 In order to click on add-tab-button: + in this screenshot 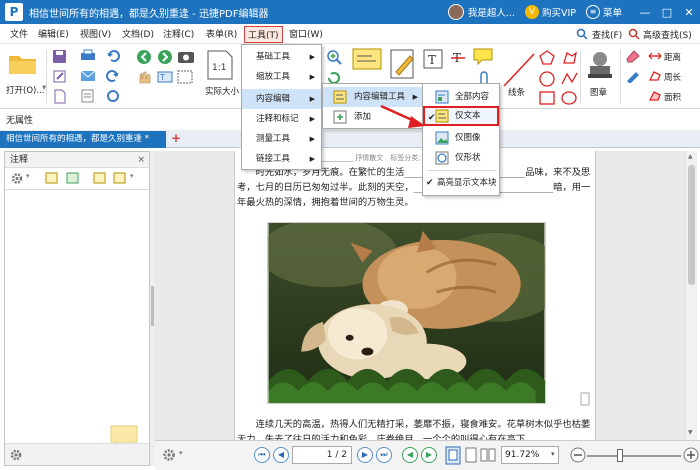, I will do `click(177, 138)`.